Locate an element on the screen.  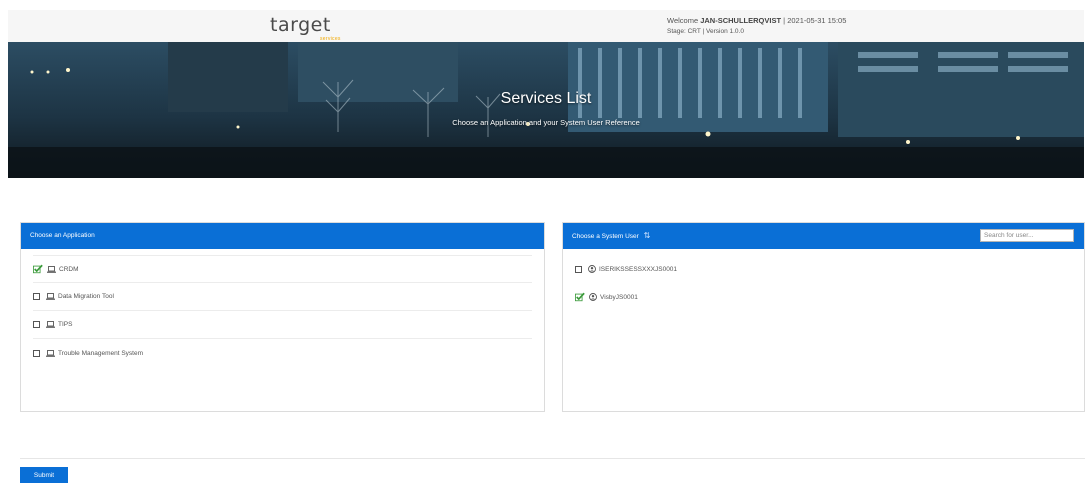
user-search-input is located at coordinates (1027, 235).